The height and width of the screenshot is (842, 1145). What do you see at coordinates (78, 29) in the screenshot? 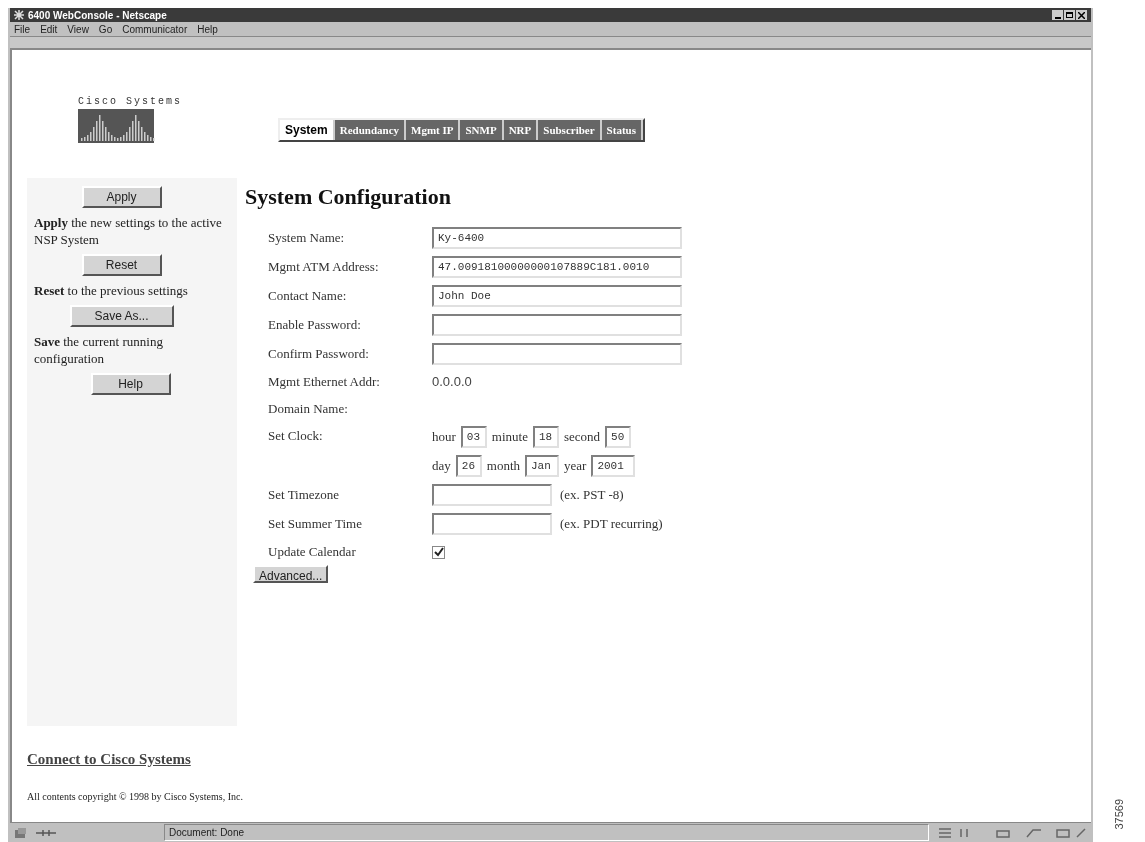
I see `menu-item: View` at bounding box center [78, 29].